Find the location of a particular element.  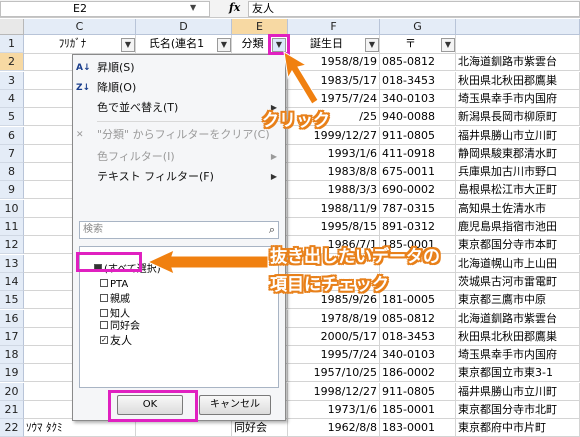

check-callout-line2: 項目にチェック is located at coordinates (329, 285).